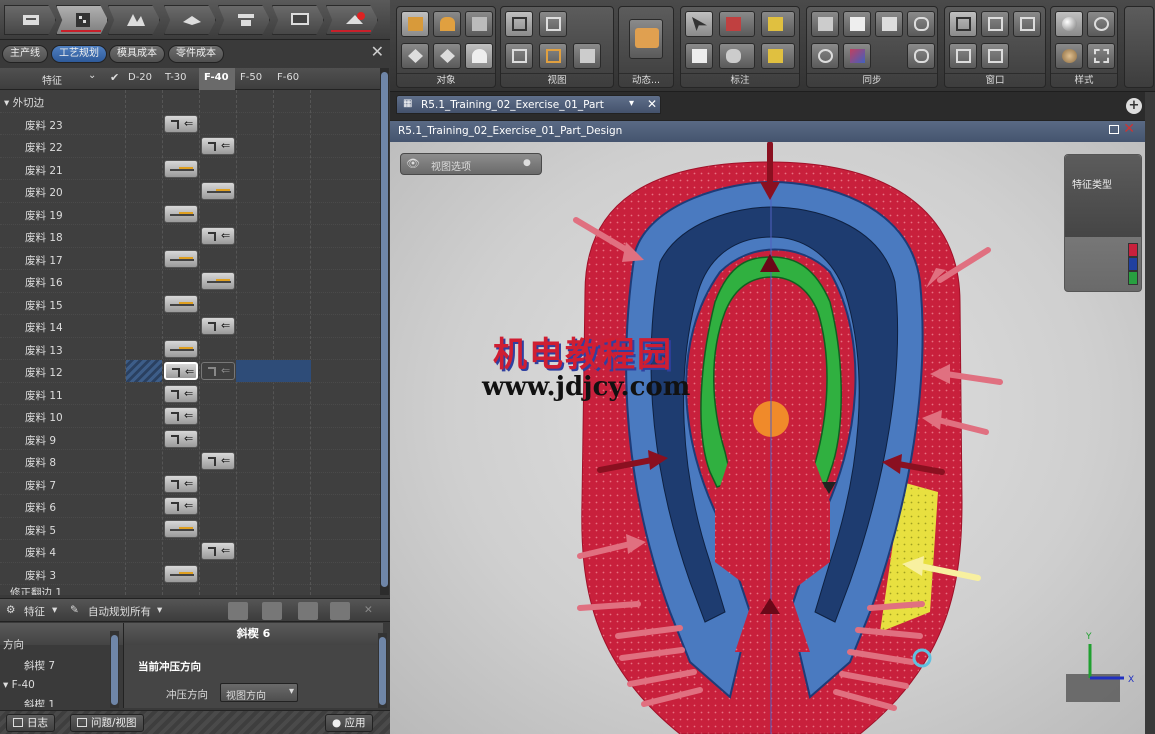 The width and height of the screenshot is (1155, 734). Describe the element at coordinates (447, 24) in the screenshot. I see `object-die-button` at that location.